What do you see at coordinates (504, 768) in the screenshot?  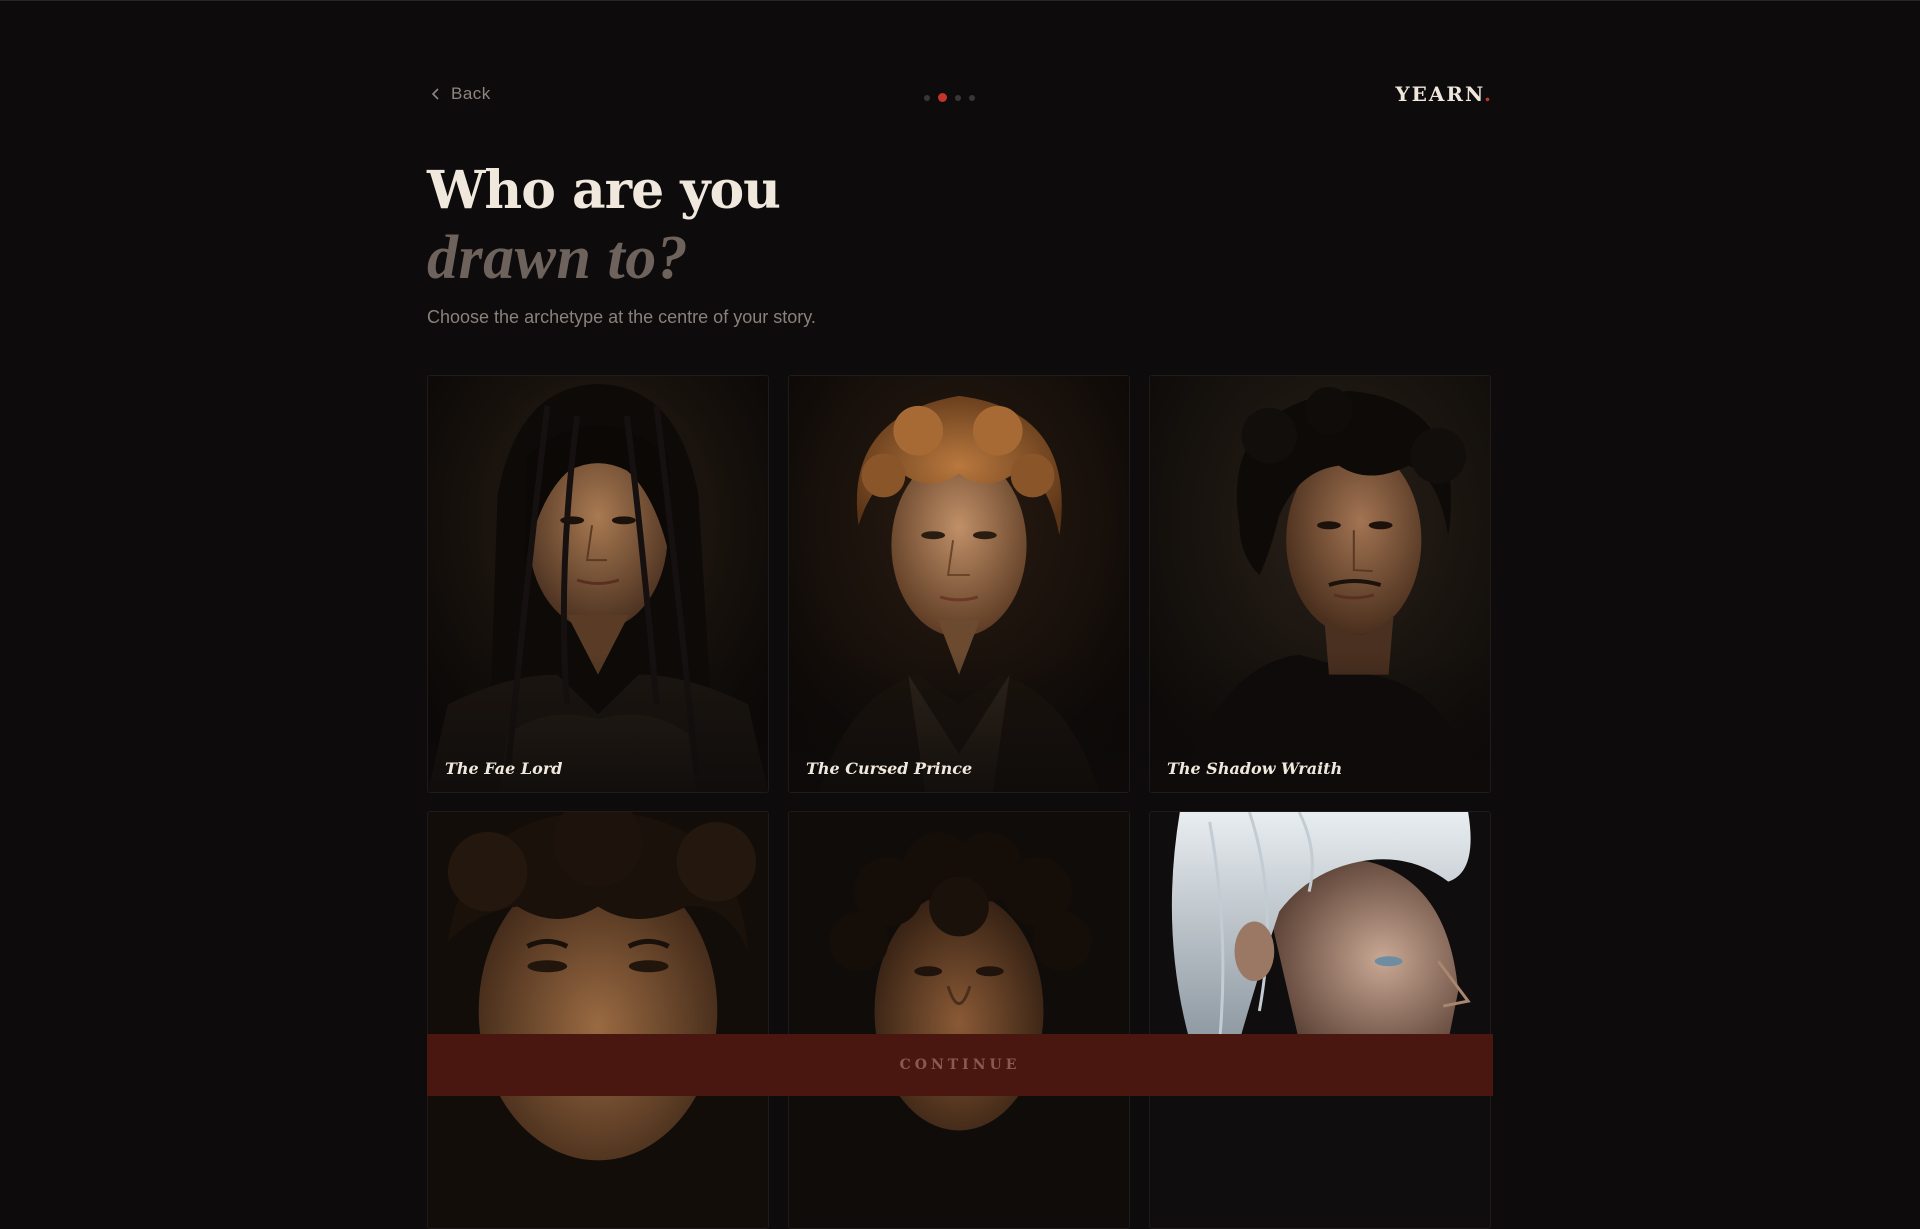 I see `archetype-label: The Fae Lord` at bounding box center [504, 768].